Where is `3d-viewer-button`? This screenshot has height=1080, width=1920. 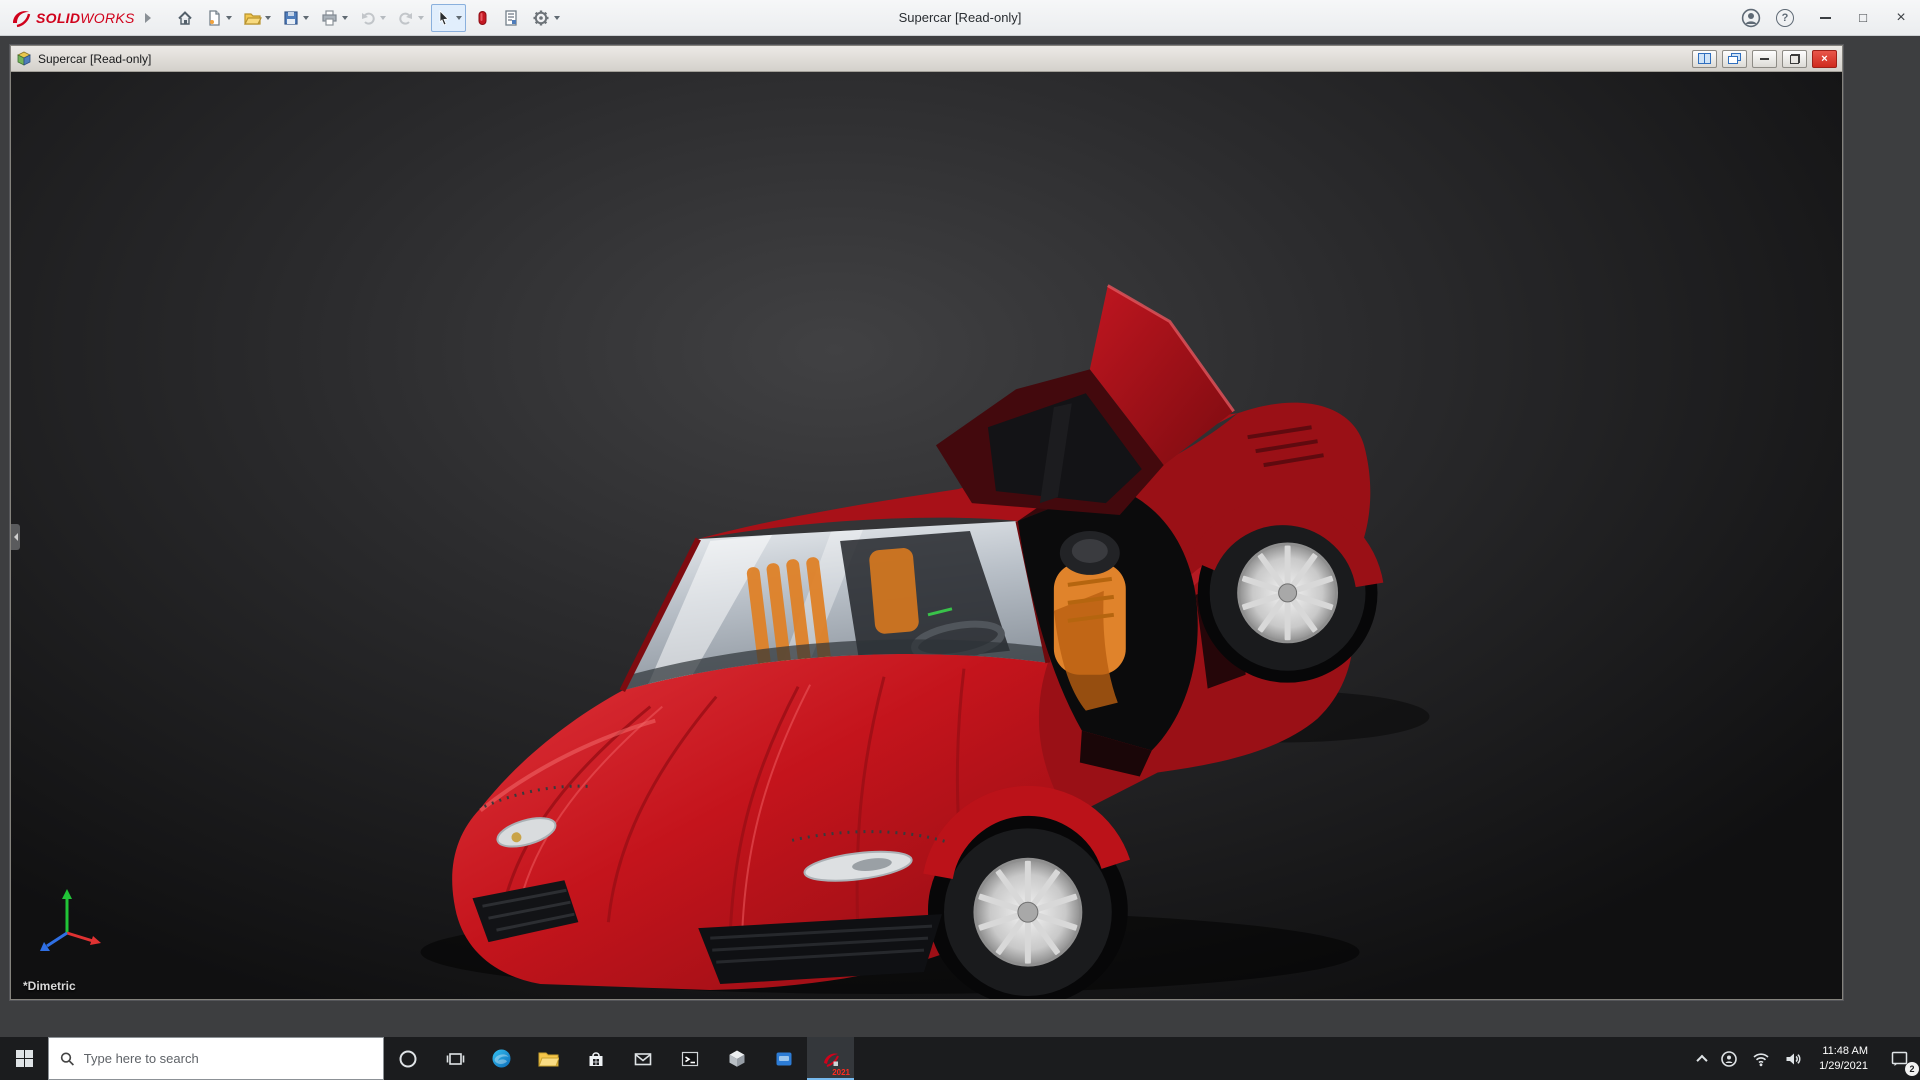 3d-viewer-button is located at coordinates (736, 1058).